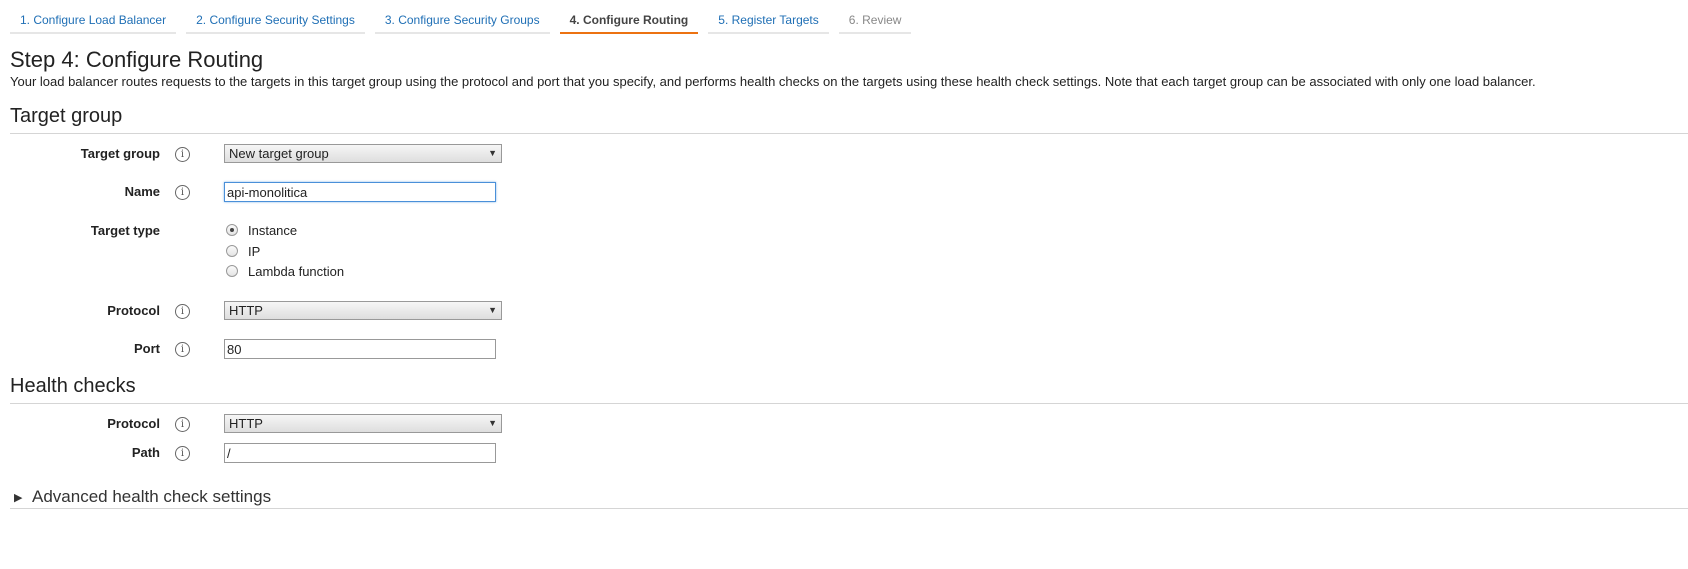 This screenshot has width=1688, height=569. What do you see at coordinates (66, 116) in the screenshot?
I see `target-group-section-title: Target group` at bounding box center [66, 116].